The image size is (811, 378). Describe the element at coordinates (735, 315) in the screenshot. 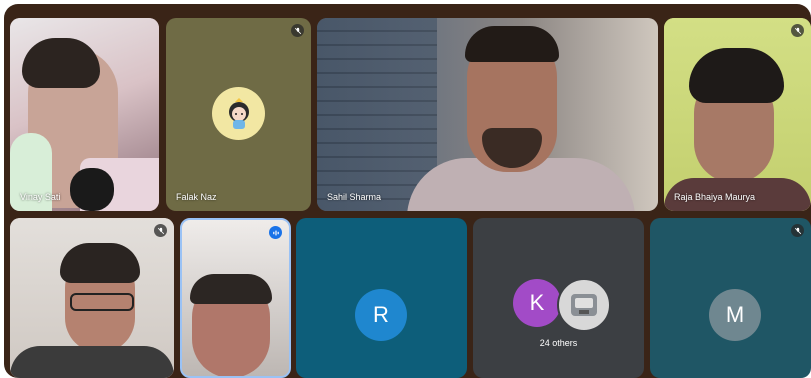

I see `avatar-initial-m: M` at that location.